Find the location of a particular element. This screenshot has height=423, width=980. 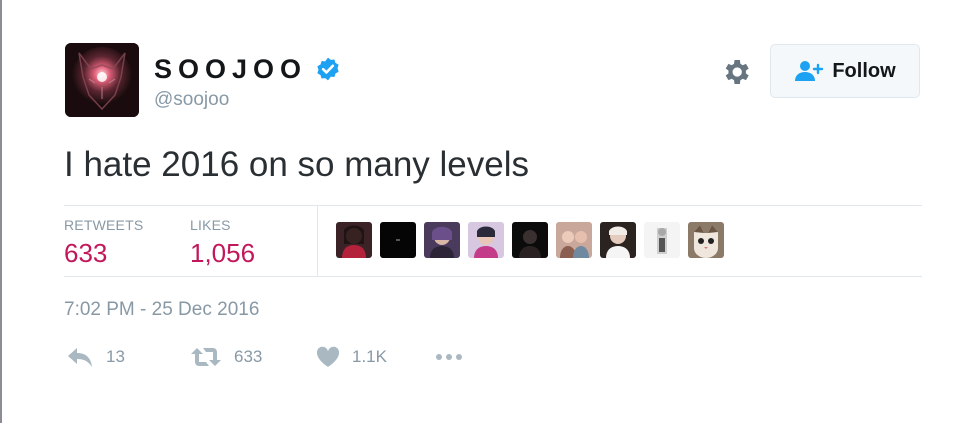

more-dots-icon is located at coordinates (449, 357).